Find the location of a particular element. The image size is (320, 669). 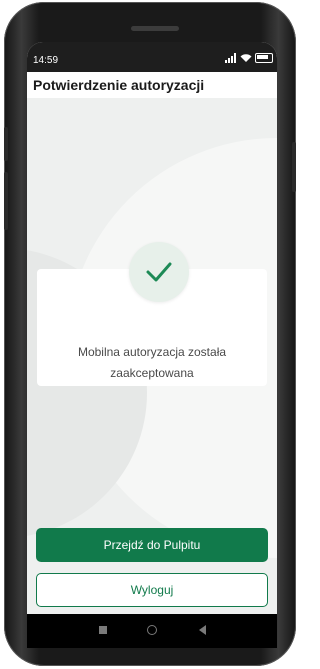

confirmation-message-line2: zaakceptowana is located at coordinates (152, 373).